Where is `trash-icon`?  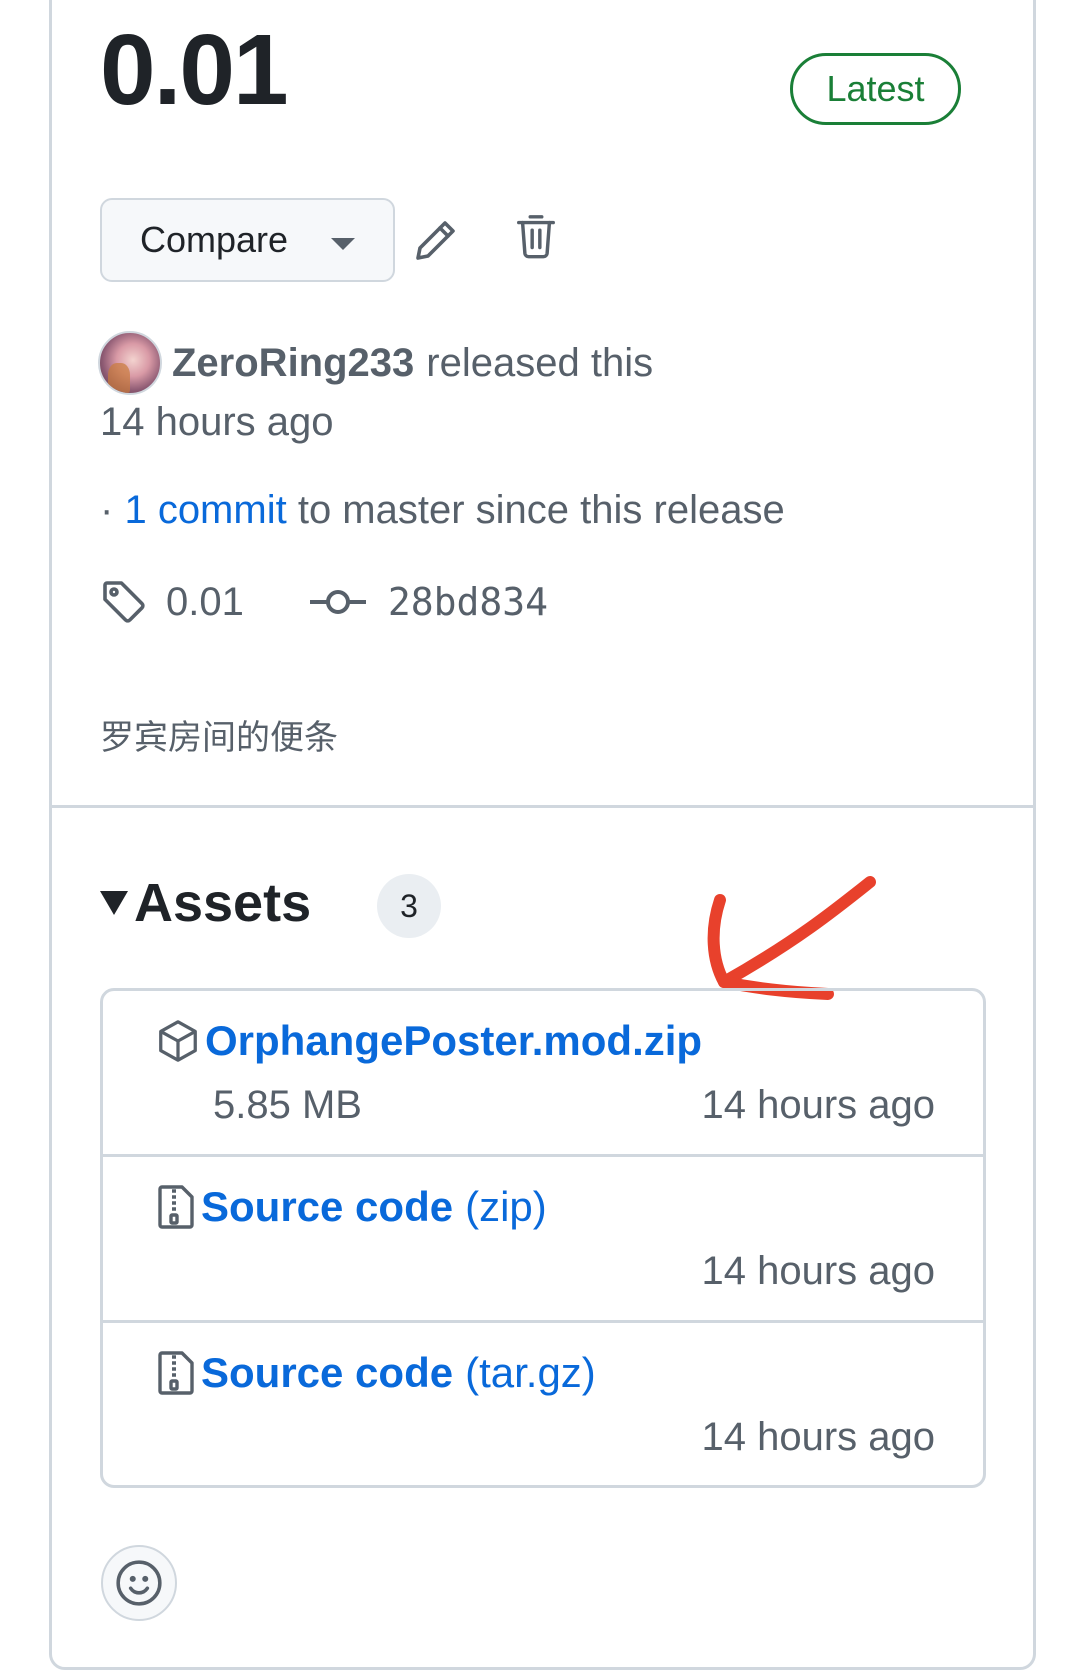
trash-icon is located at coordinates (536, 237).